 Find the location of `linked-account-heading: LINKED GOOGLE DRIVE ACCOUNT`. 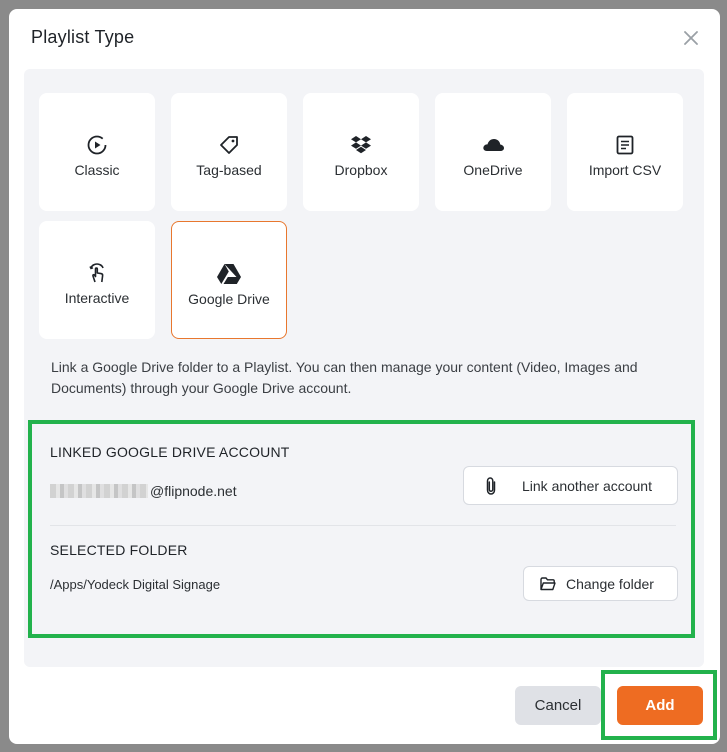

linked-account-heading: LINKED GOOGLE DRIVE ACCOUNT is located at coordinates (170, 452).